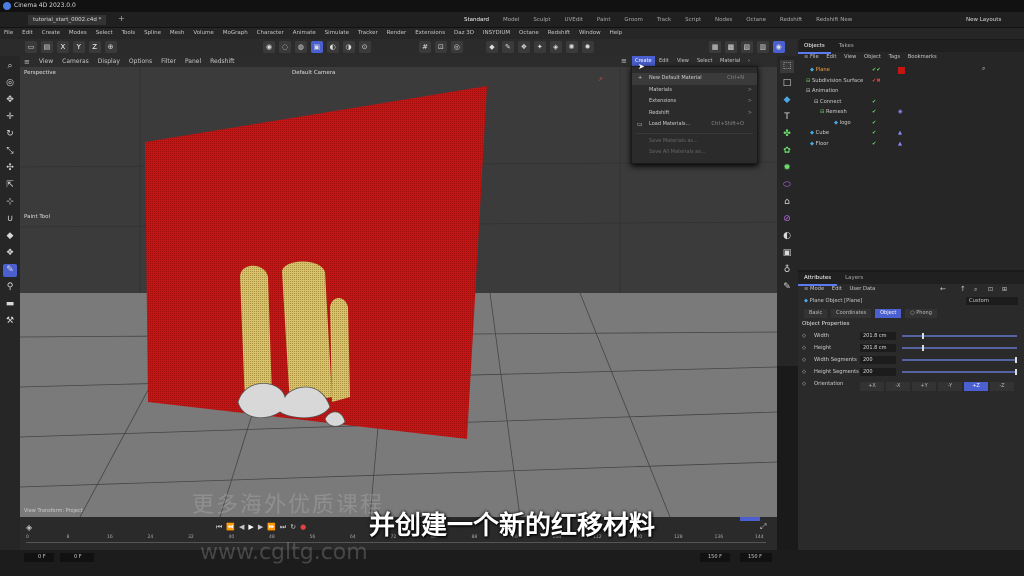 The width and height of the screenshot is (1024, 576). What do you see at coordinates (924, 386) in the screenshot?
I see `orientation-button-2: +Y` at bounding box center [924, 386].